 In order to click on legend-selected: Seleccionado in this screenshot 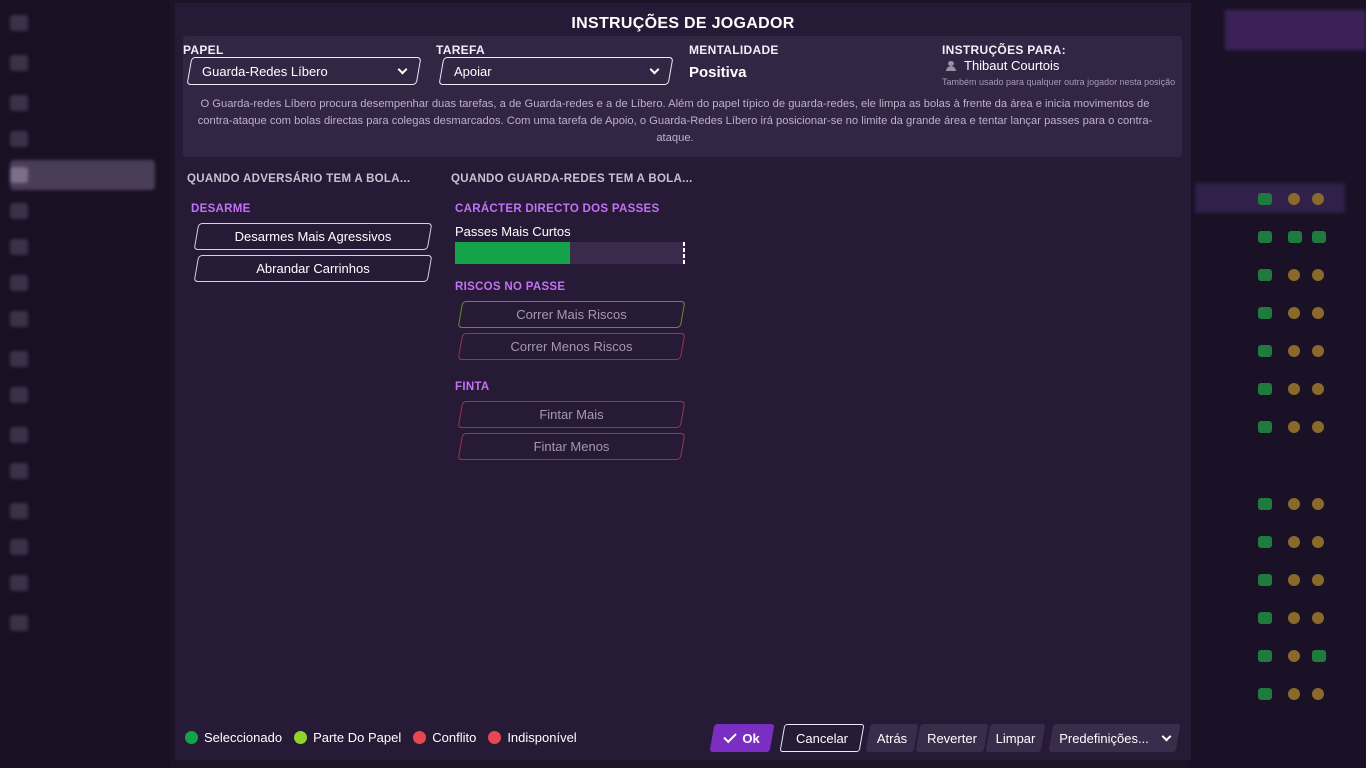, I will do `click(233, 737)`.